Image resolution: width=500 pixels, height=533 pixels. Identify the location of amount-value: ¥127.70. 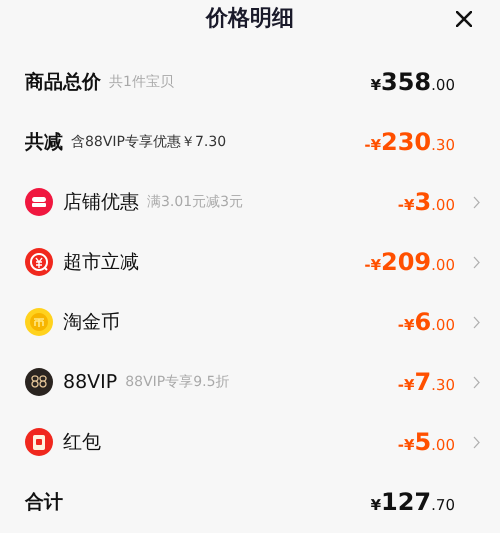
(412, 502).